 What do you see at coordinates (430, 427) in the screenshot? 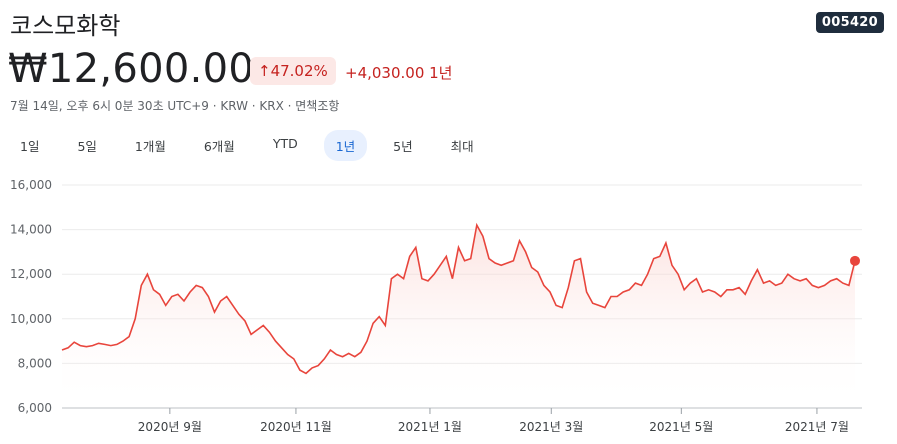
I see `x-tick-label: 2021년 1월` at bounding box center [430, 427].